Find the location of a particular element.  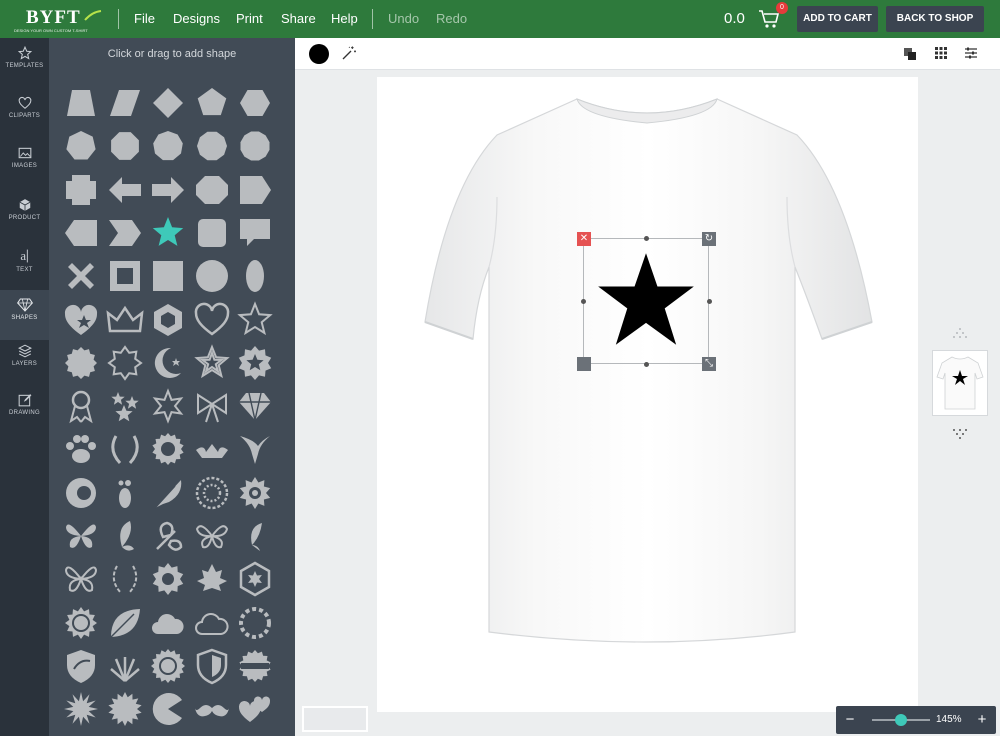

undo-button: Undo is located at coordinates (403, 18).